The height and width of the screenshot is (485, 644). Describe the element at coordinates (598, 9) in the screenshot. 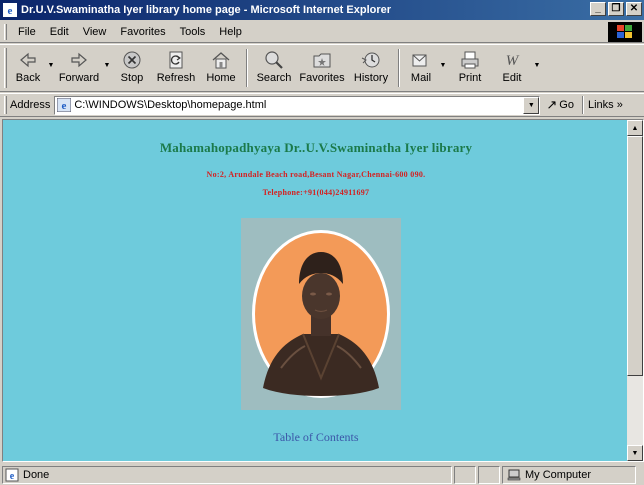

I see `minimize-button: _` at that location.